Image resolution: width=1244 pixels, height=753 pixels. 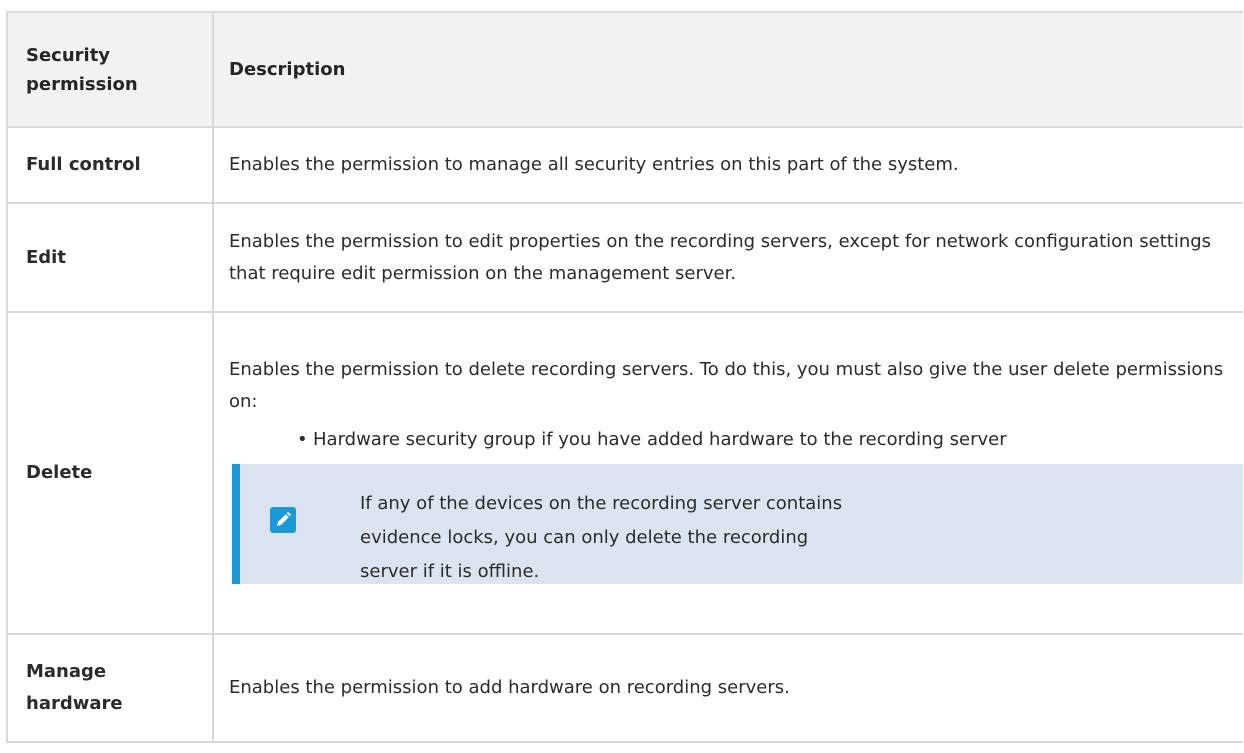 What do you see at coordinates (110, 69) in the screenshot?
I see `column-header-security-permission: Security permission` at bounding box center [110, 69].